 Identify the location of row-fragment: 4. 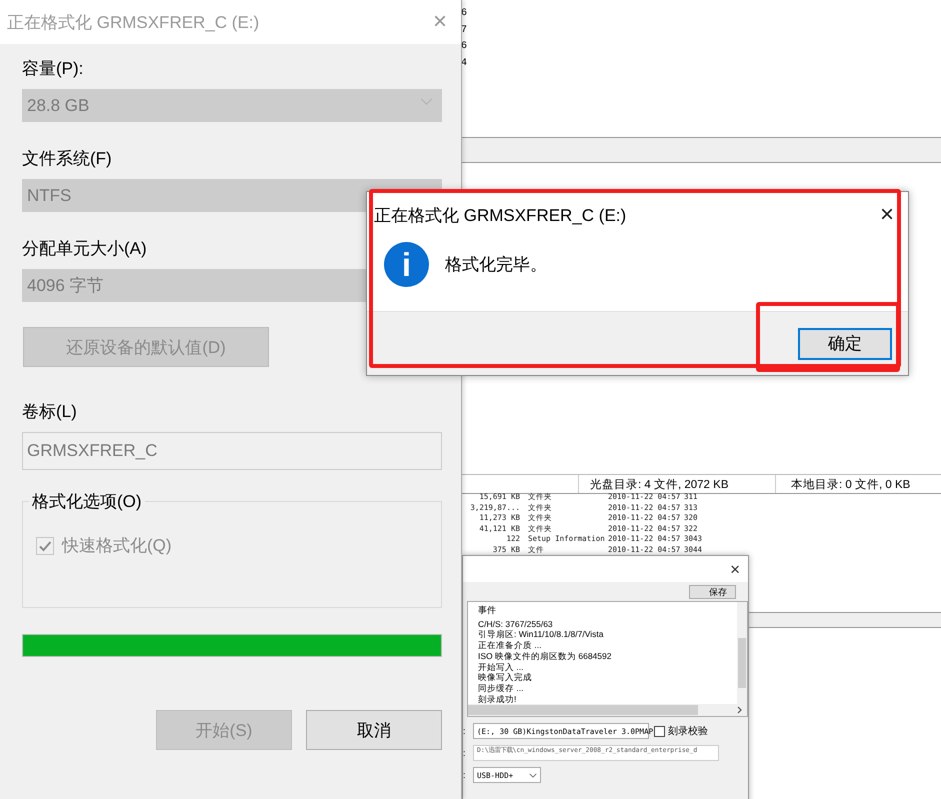
(463, 63).